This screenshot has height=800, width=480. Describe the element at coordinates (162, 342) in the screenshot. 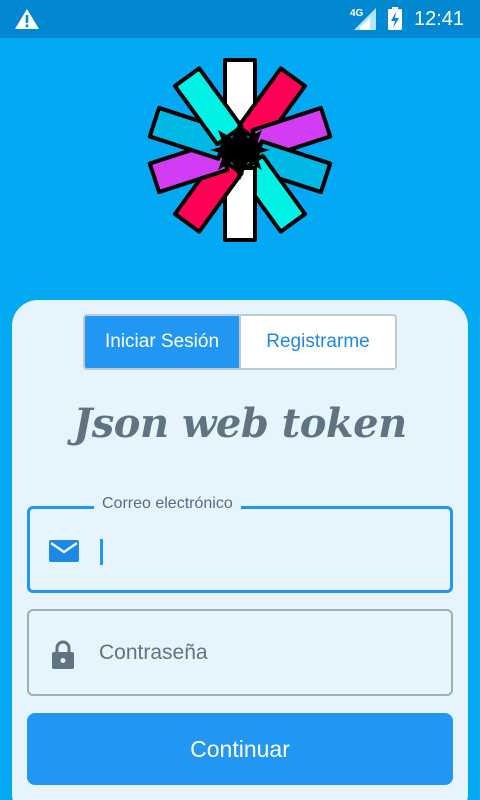

I see `tab-login: Iniciar Sesión` at that location.